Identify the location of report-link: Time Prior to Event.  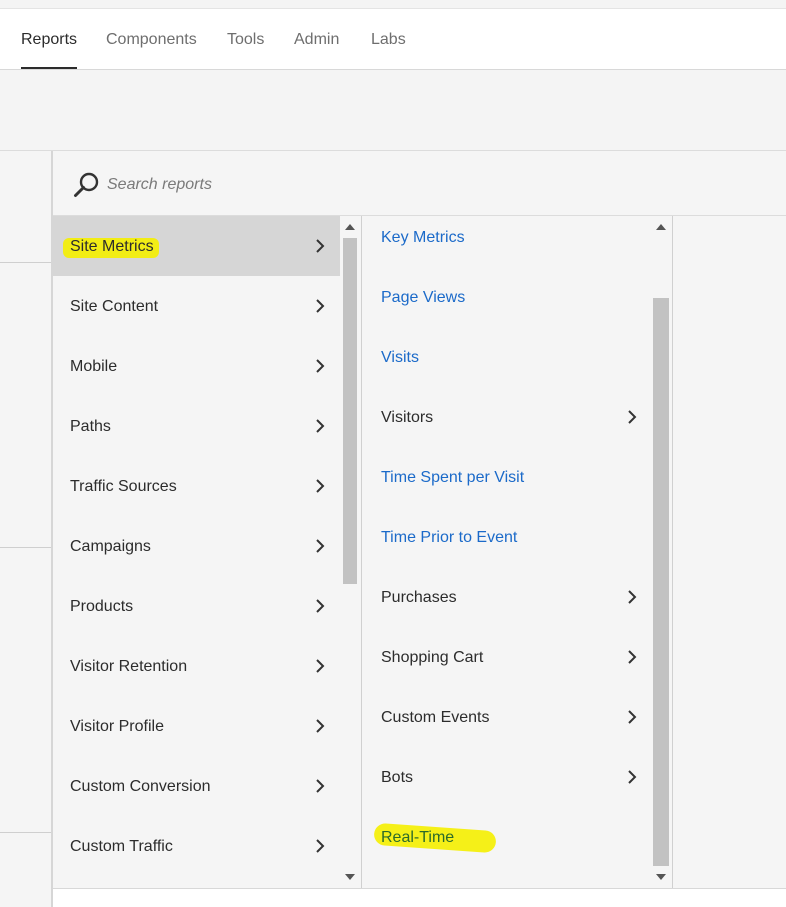
(449, 537).